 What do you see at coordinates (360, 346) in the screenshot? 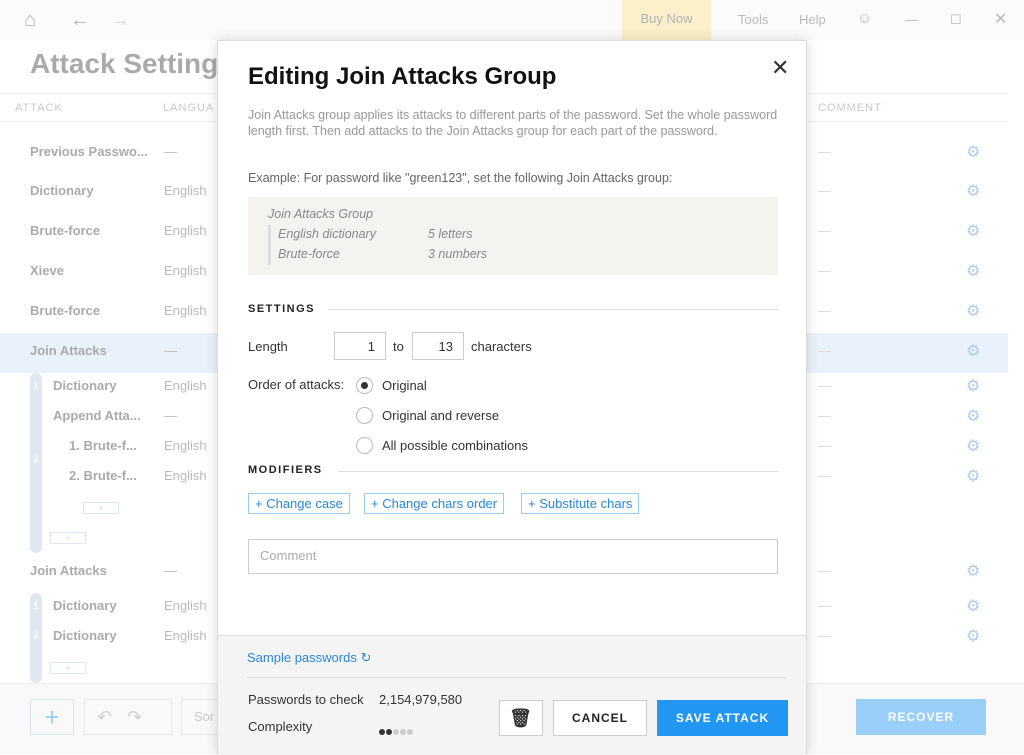
I see `length-from-input: 1` at bounding box center [360, 346].